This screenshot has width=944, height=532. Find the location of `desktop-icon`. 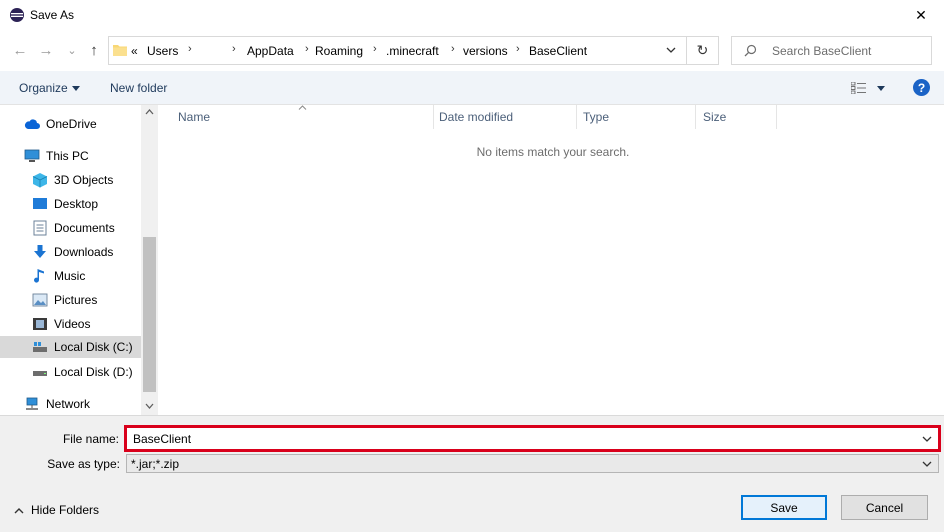

desktop-icon is located at coordinates (40, 204).